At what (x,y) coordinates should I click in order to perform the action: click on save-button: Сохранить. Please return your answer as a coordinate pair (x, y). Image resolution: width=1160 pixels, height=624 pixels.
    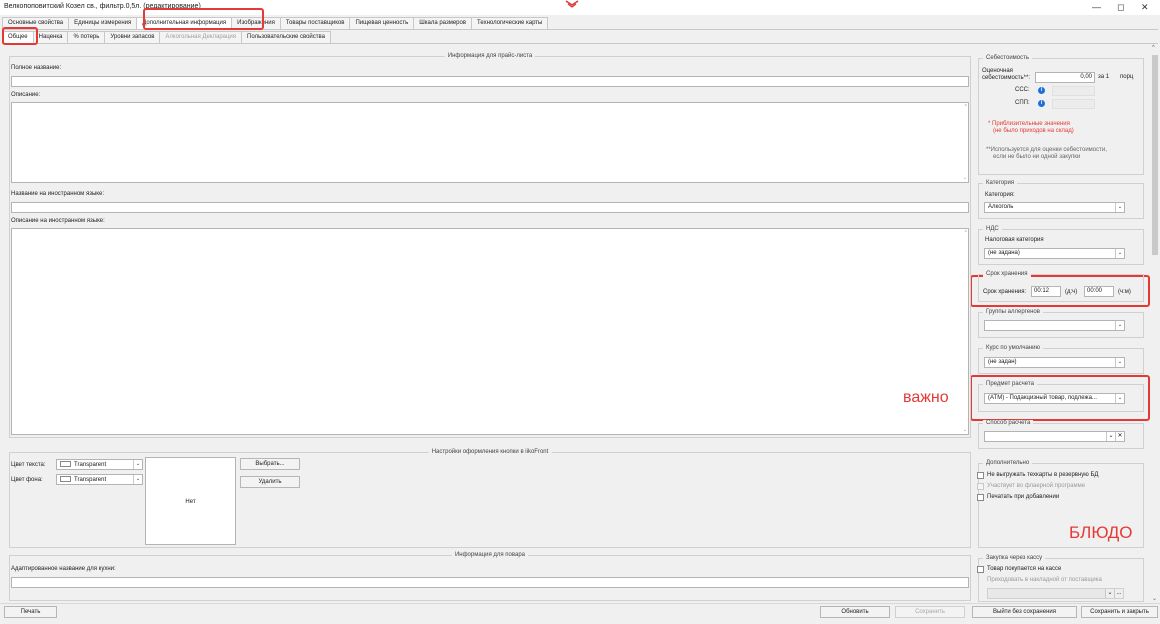
    Looking at the image, I should click on (930, 612).